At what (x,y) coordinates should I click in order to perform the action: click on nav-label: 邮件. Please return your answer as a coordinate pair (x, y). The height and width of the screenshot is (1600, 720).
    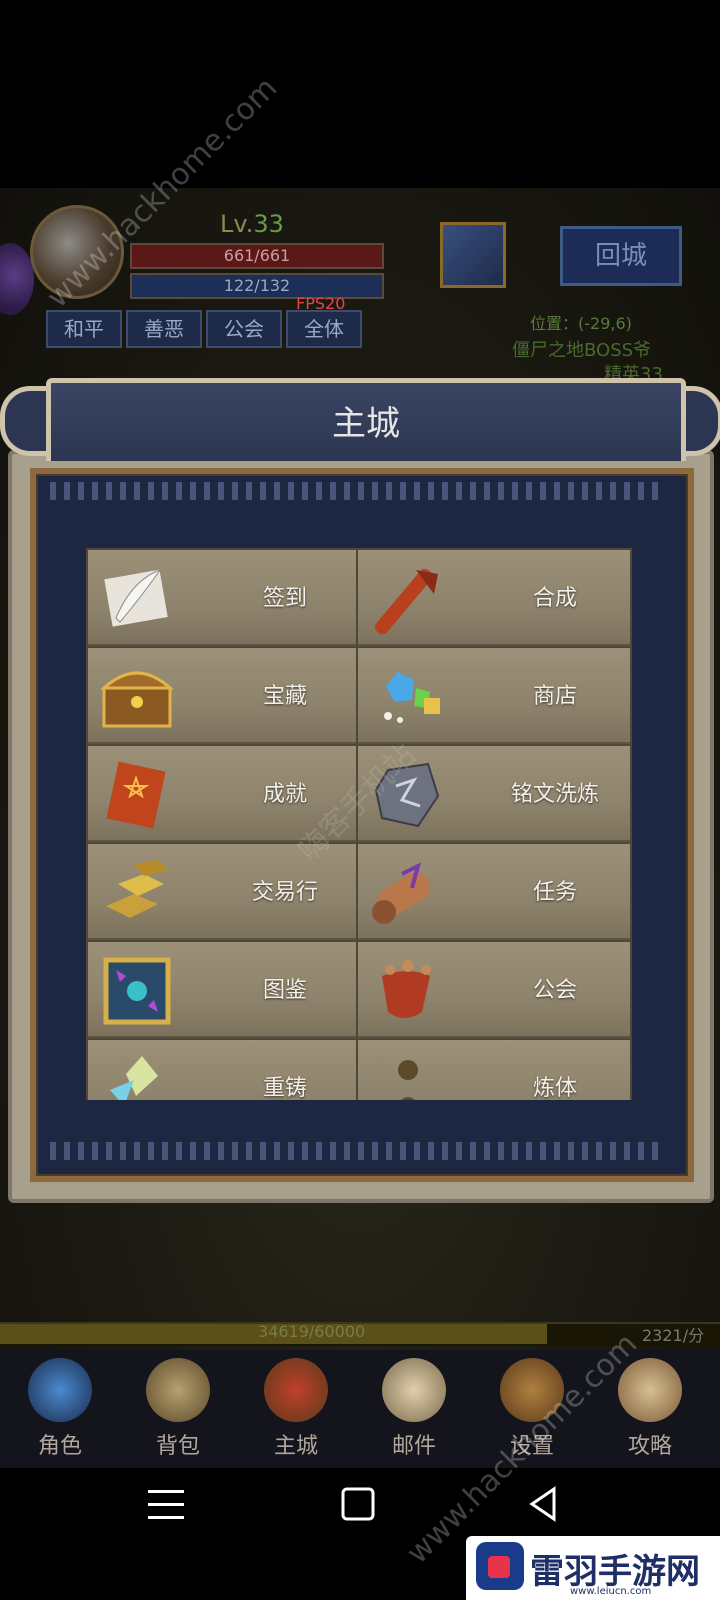
    Looking at the image, I should click on (413, 1446).